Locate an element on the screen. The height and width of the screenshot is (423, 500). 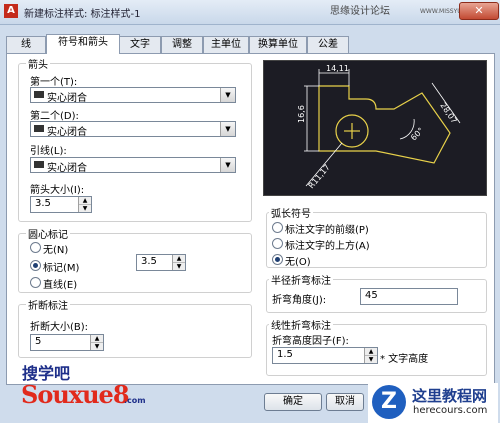
ok-button: 确定 is located at coordinates (293, 402).